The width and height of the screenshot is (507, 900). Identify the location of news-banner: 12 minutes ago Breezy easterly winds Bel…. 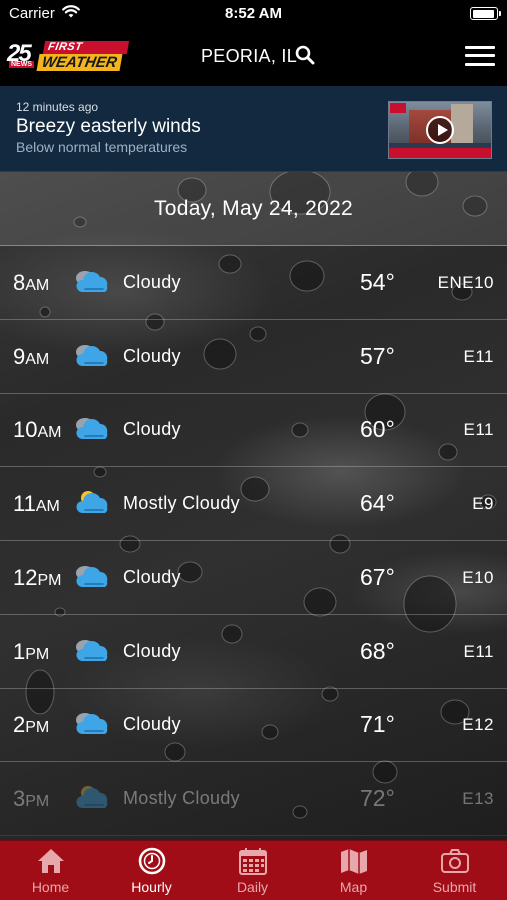
(253, 129).